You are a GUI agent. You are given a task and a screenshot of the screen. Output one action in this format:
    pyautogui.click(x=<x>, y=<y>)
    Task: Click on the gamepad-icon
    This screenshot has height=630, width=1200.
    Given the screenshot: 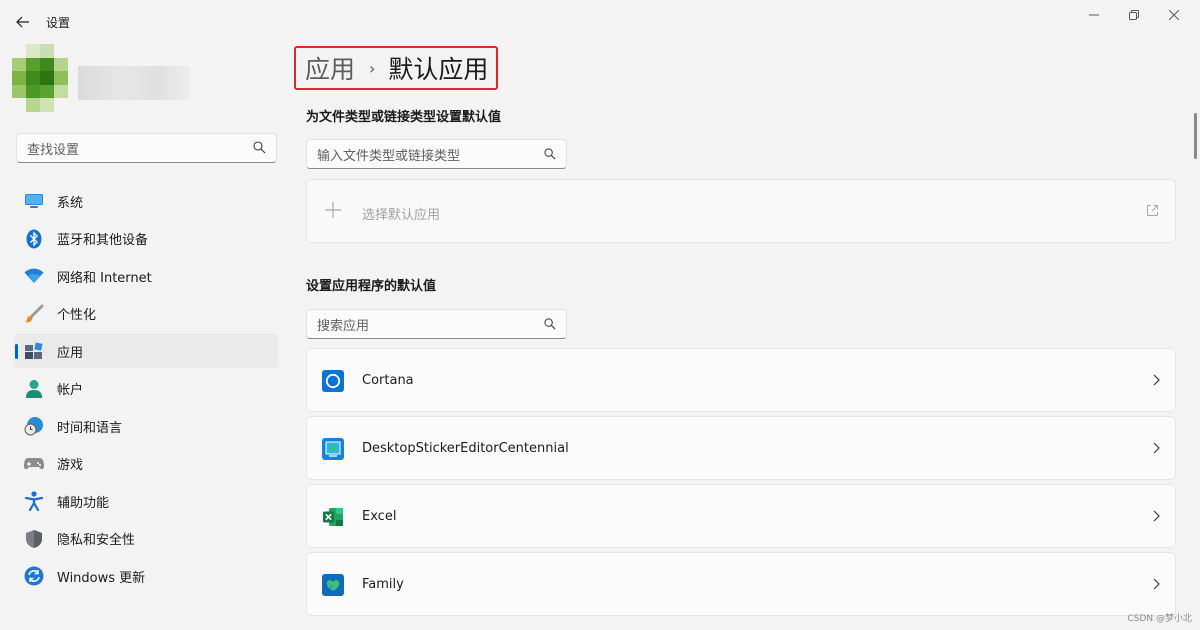 What is the action you would take?
    pyautogui.click(x=34, y=464)
    